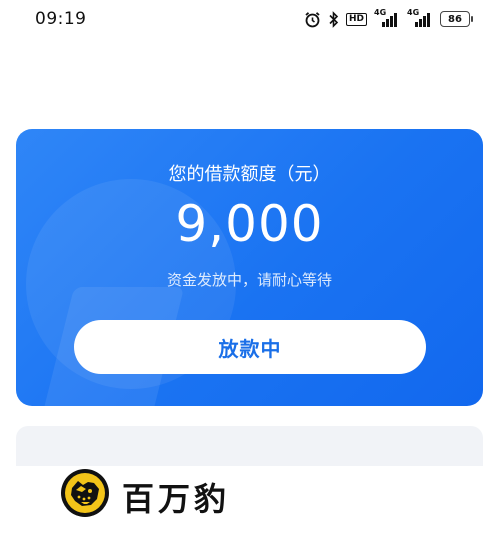 The width and height of the screenshot is (500, 533). What do you see at coordinates (249, 446) in the screenshot?
I see `lower-card` at bounding box center [249, 446].